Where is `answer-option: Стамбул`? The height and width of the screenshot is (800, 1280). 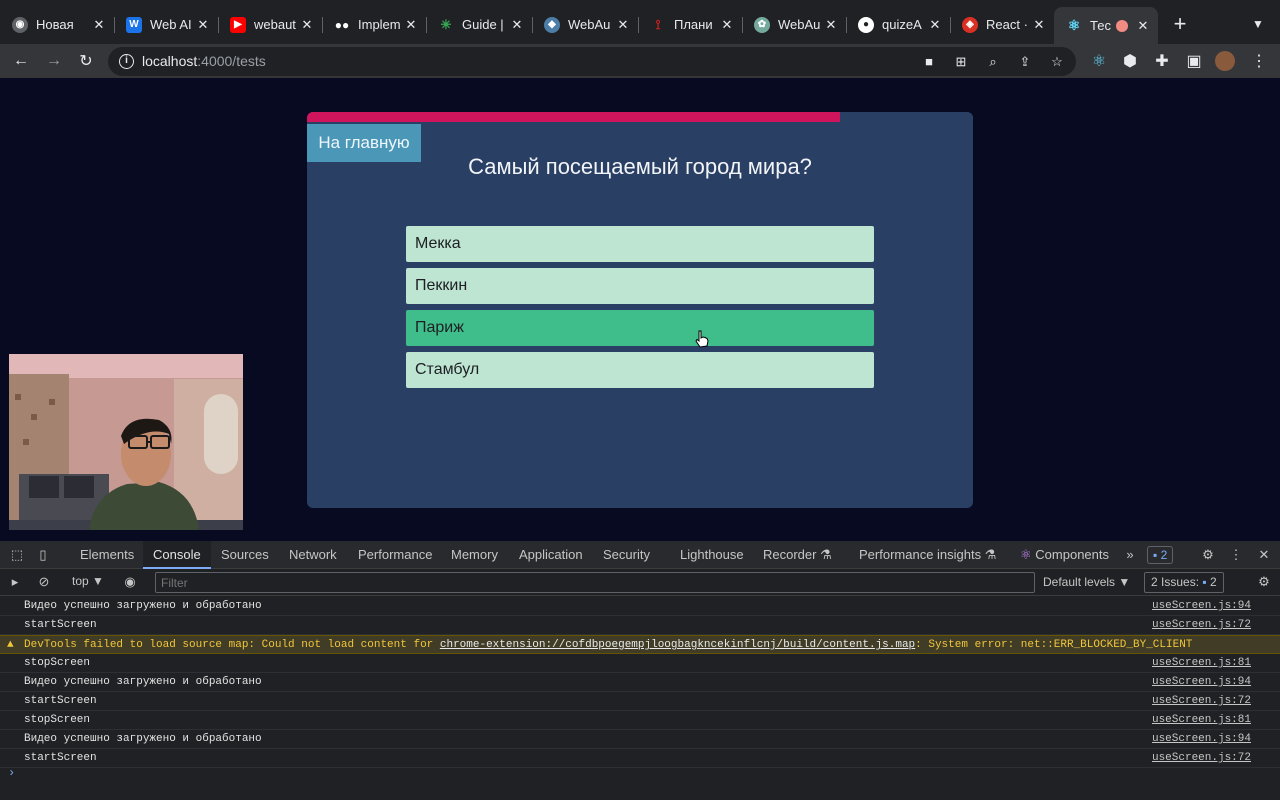
answer-option: Стамбул is located at coordinates (640, 370).